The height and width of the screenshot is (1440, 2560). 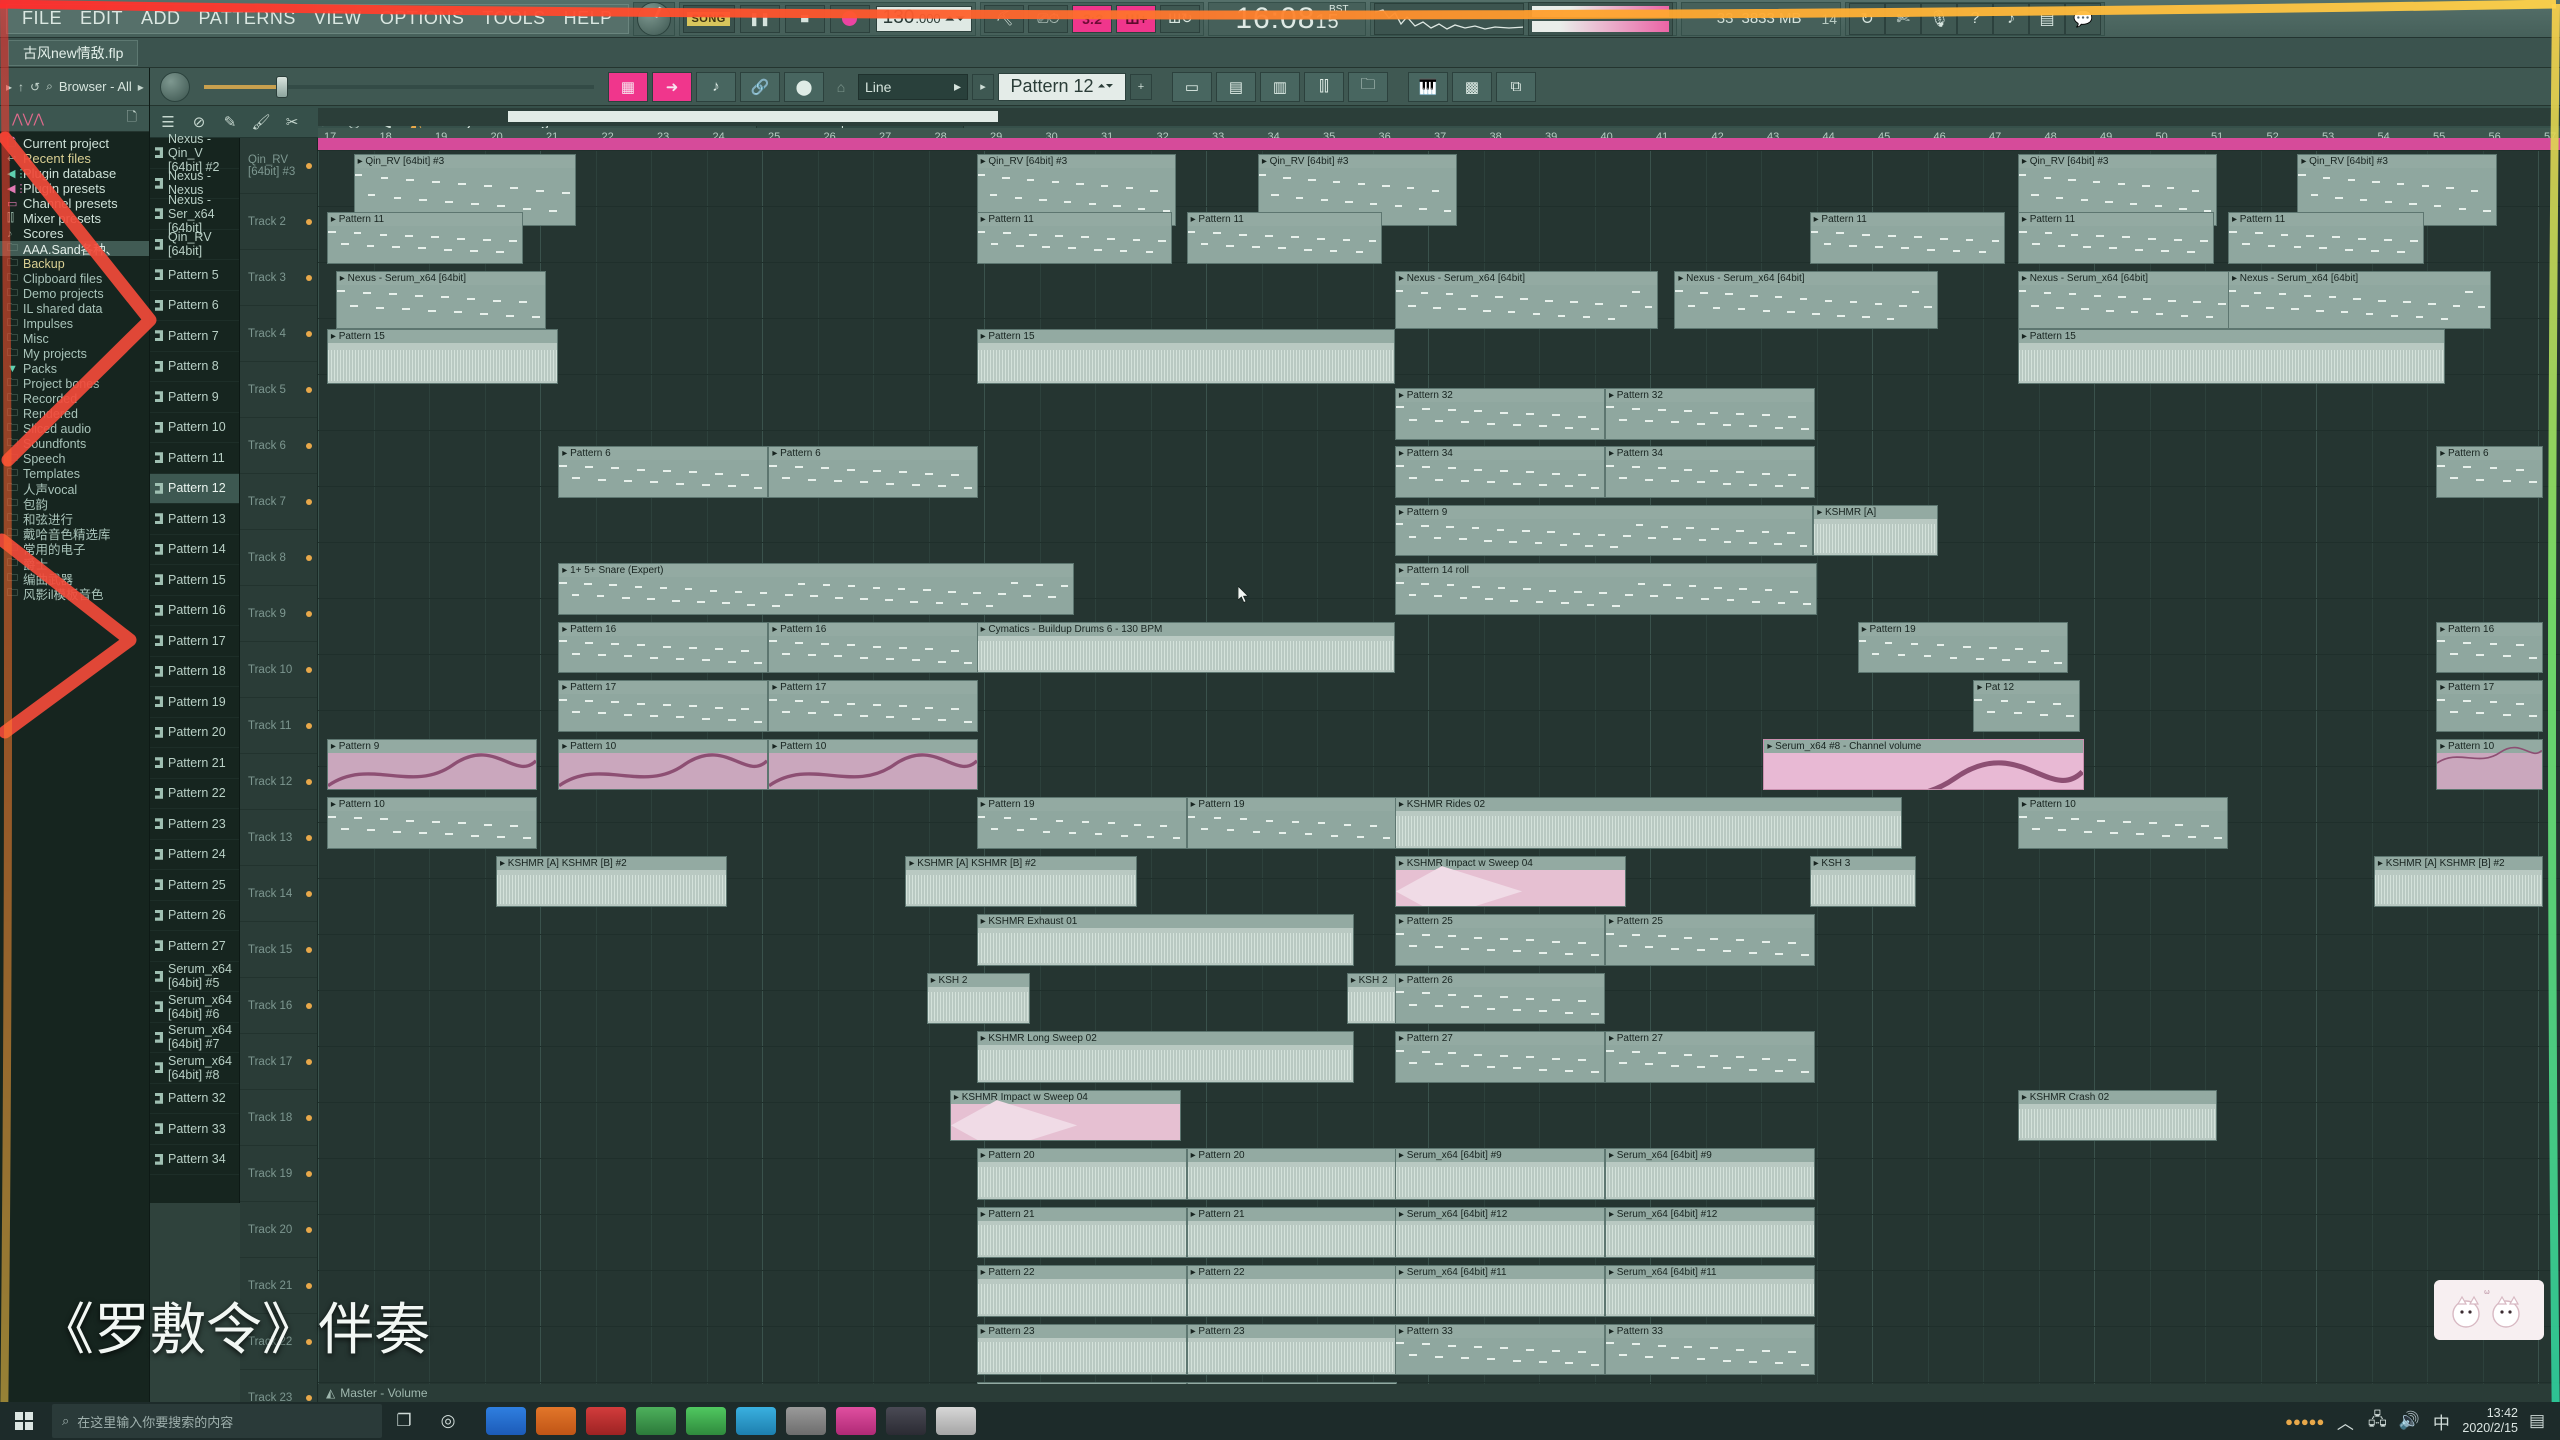 I want to click on pattern-picker-item-14: Pattern 15, so click(x=194, y=580).